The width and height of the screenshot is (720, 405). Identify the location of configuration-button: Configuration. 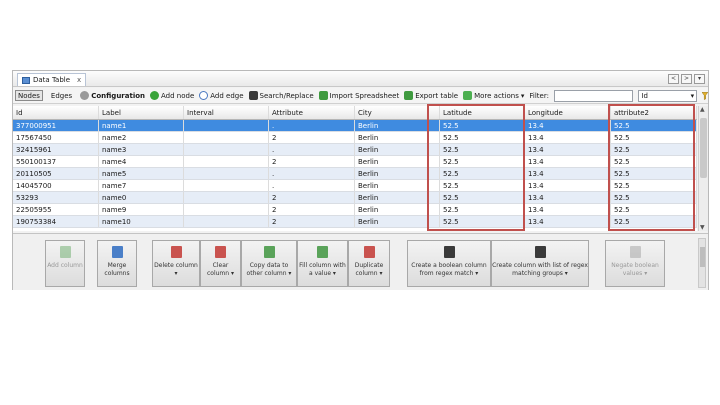
(112, 95).